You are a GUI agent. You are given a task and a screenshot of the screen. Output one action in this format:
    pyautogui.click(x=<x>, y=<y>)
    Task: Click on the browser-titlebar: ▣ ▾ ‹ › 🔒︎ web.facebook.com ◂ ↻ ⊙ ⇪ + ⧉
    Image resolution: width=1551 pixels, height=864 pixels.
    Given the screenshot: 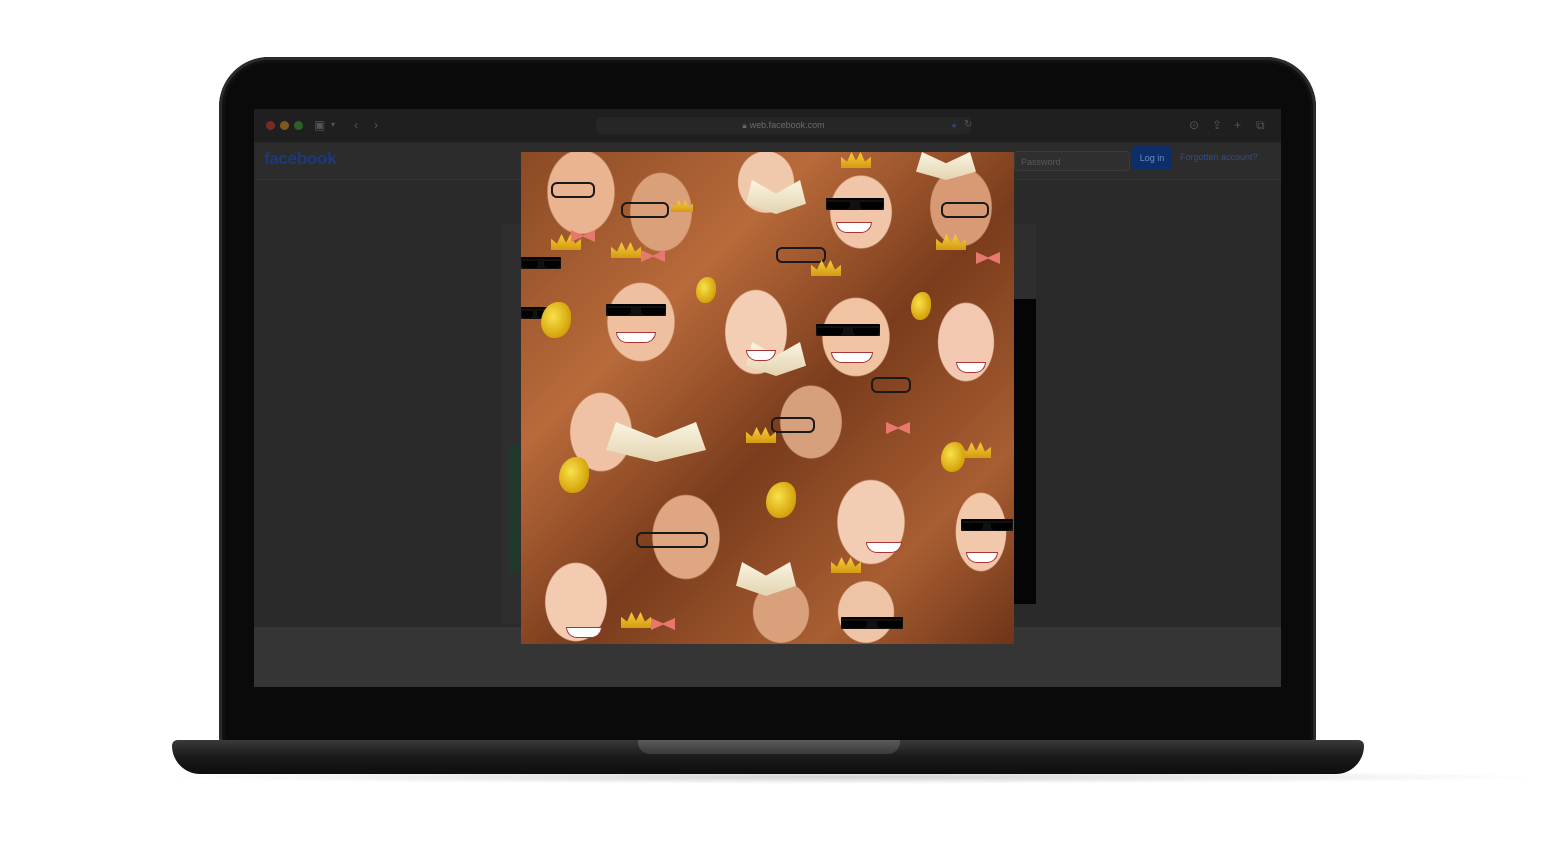 What is the action you would take?
    pyautogui.click(x=767, y=126)
    